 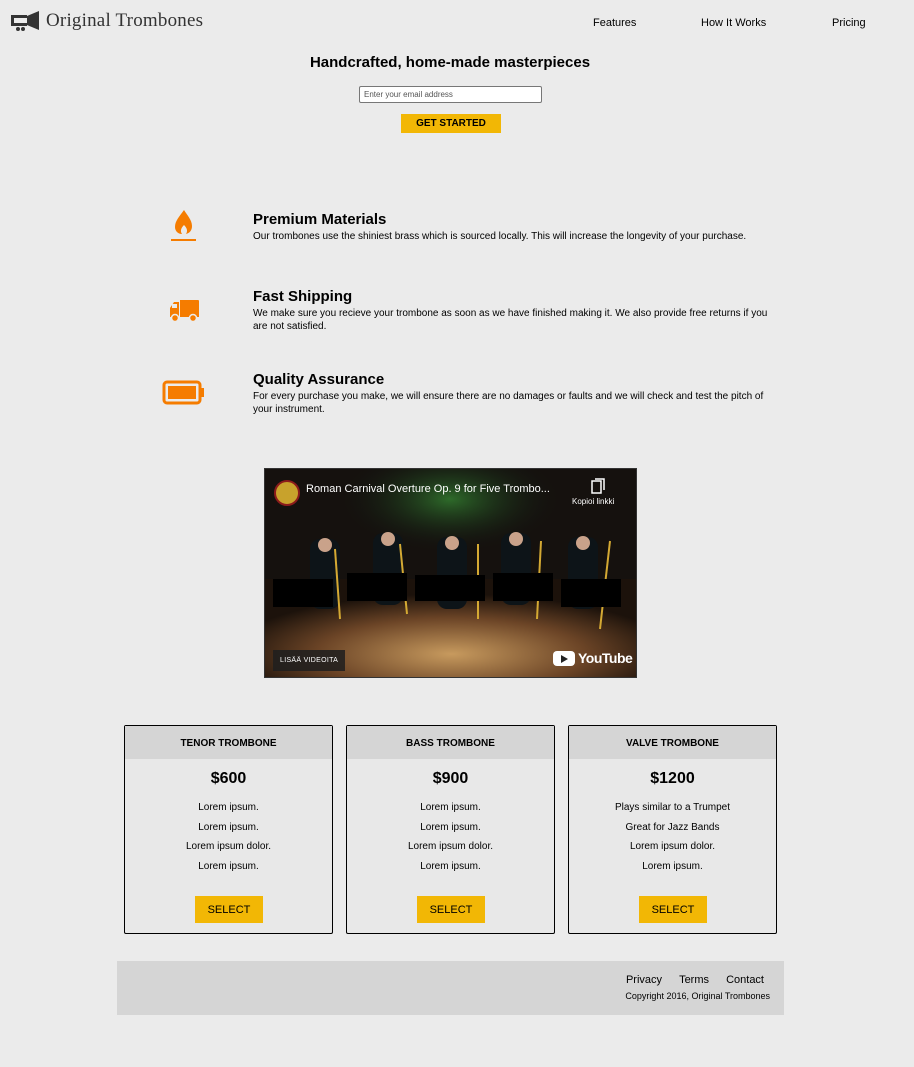 What do you see at coordinates (598, 486) in the screenshot?
I see `copy-icon` at bounding box center [598, 486].